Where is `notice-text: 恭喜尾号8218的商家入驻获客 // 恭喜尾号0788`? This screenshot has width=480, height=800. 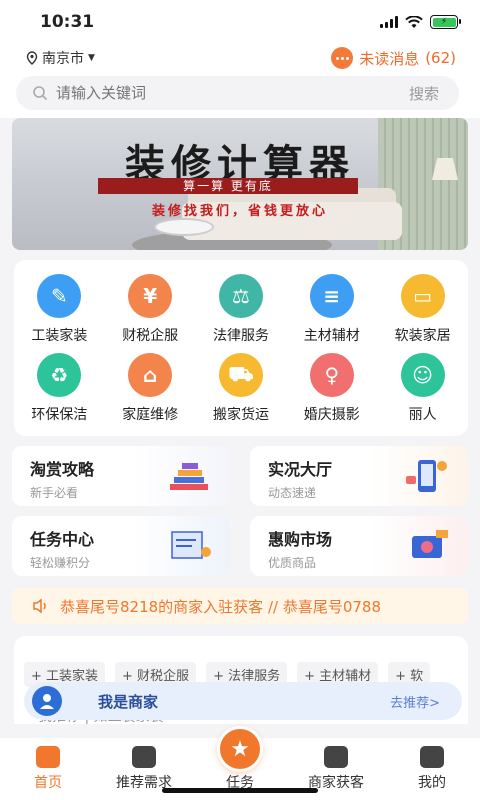
notice-text: 恭喜尾号8218的商家入驻获客 // 恭喜尾号0788 is located at coordinates (220, 606).